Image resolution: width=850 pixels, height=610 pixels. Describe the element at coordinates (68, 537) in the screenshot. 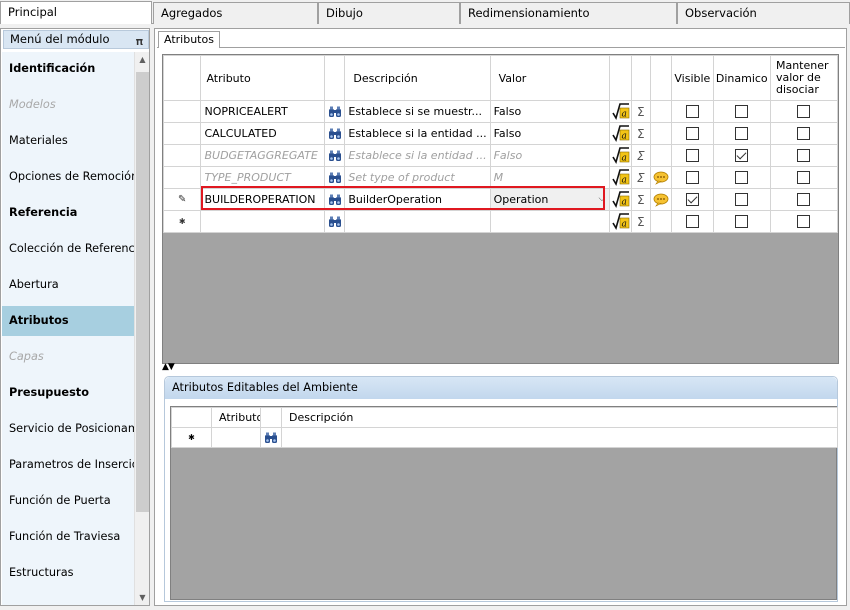

I see `menu-item-funci-n-de-traviesa: Función de Traviesa` at that location.